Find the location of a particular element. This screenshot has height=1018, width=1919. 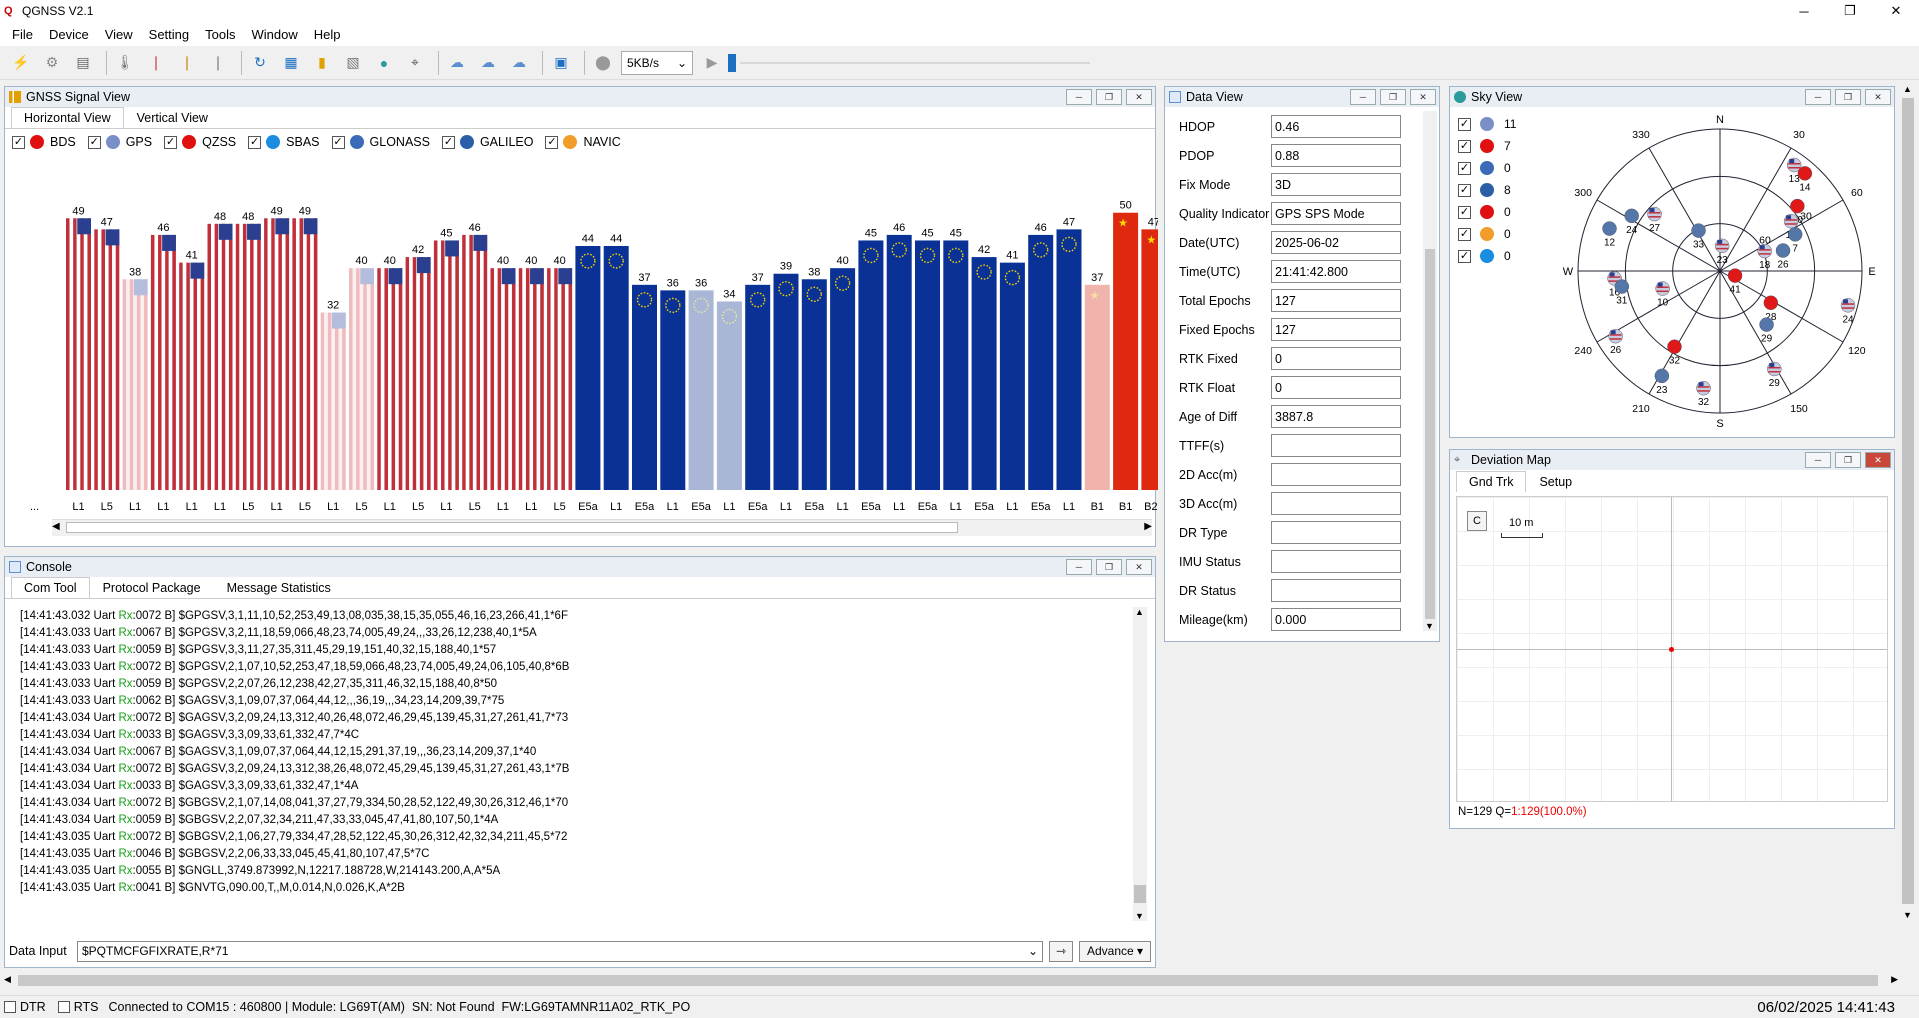

constellation-filter-bds: ✓ BDS is located at coordinates (44, 142).